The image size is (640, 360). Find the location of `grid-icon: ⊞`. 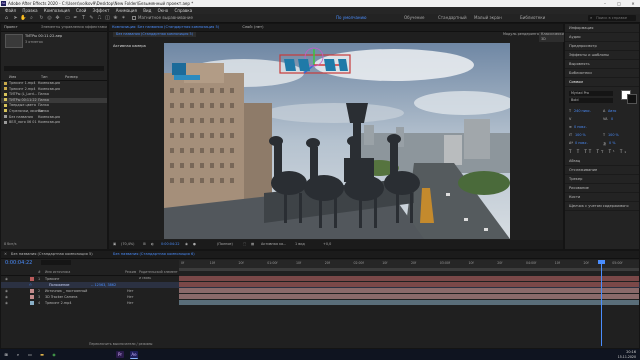

grid-icon: ⊞ is located at coordinates (144, 244).